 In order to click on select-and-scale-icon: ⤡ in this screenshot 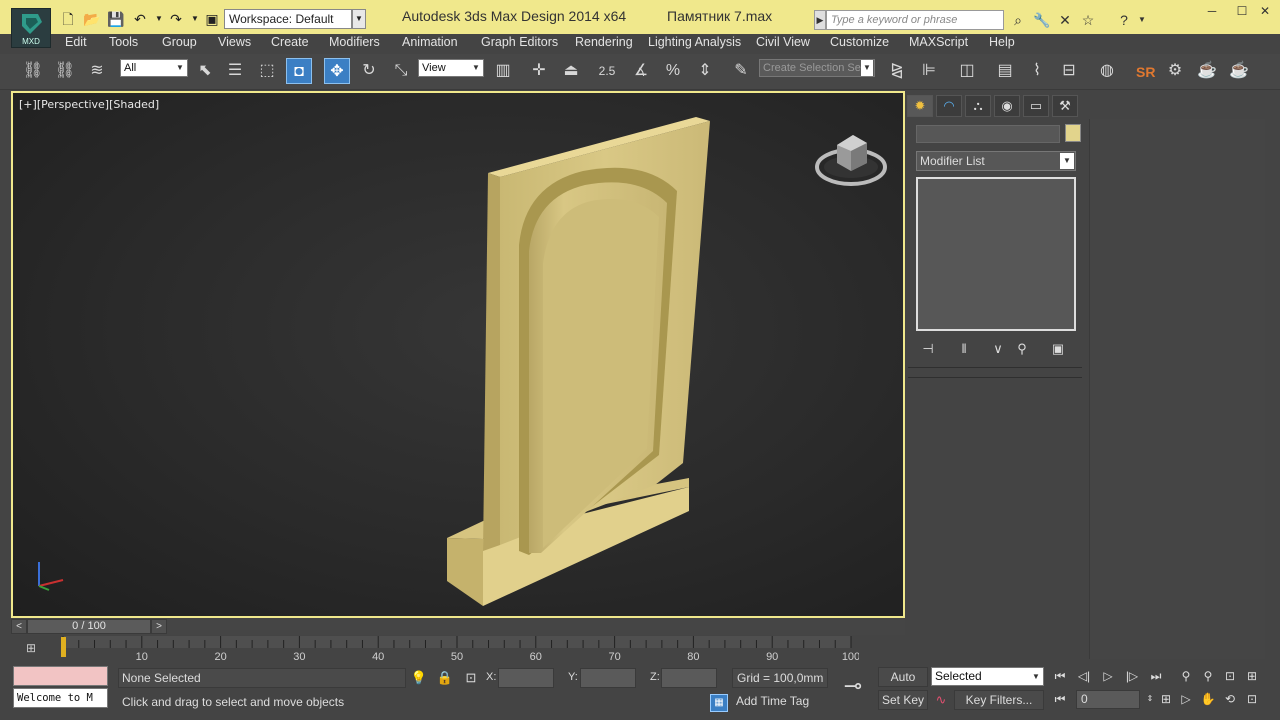, I will do `click(401, 71)`.